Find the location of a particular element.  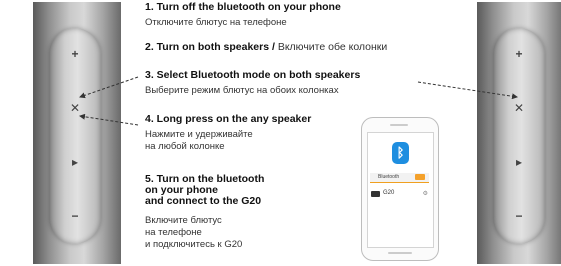

bluetooth-bar-label: Bluetooth is located at coordinates (389, 177).